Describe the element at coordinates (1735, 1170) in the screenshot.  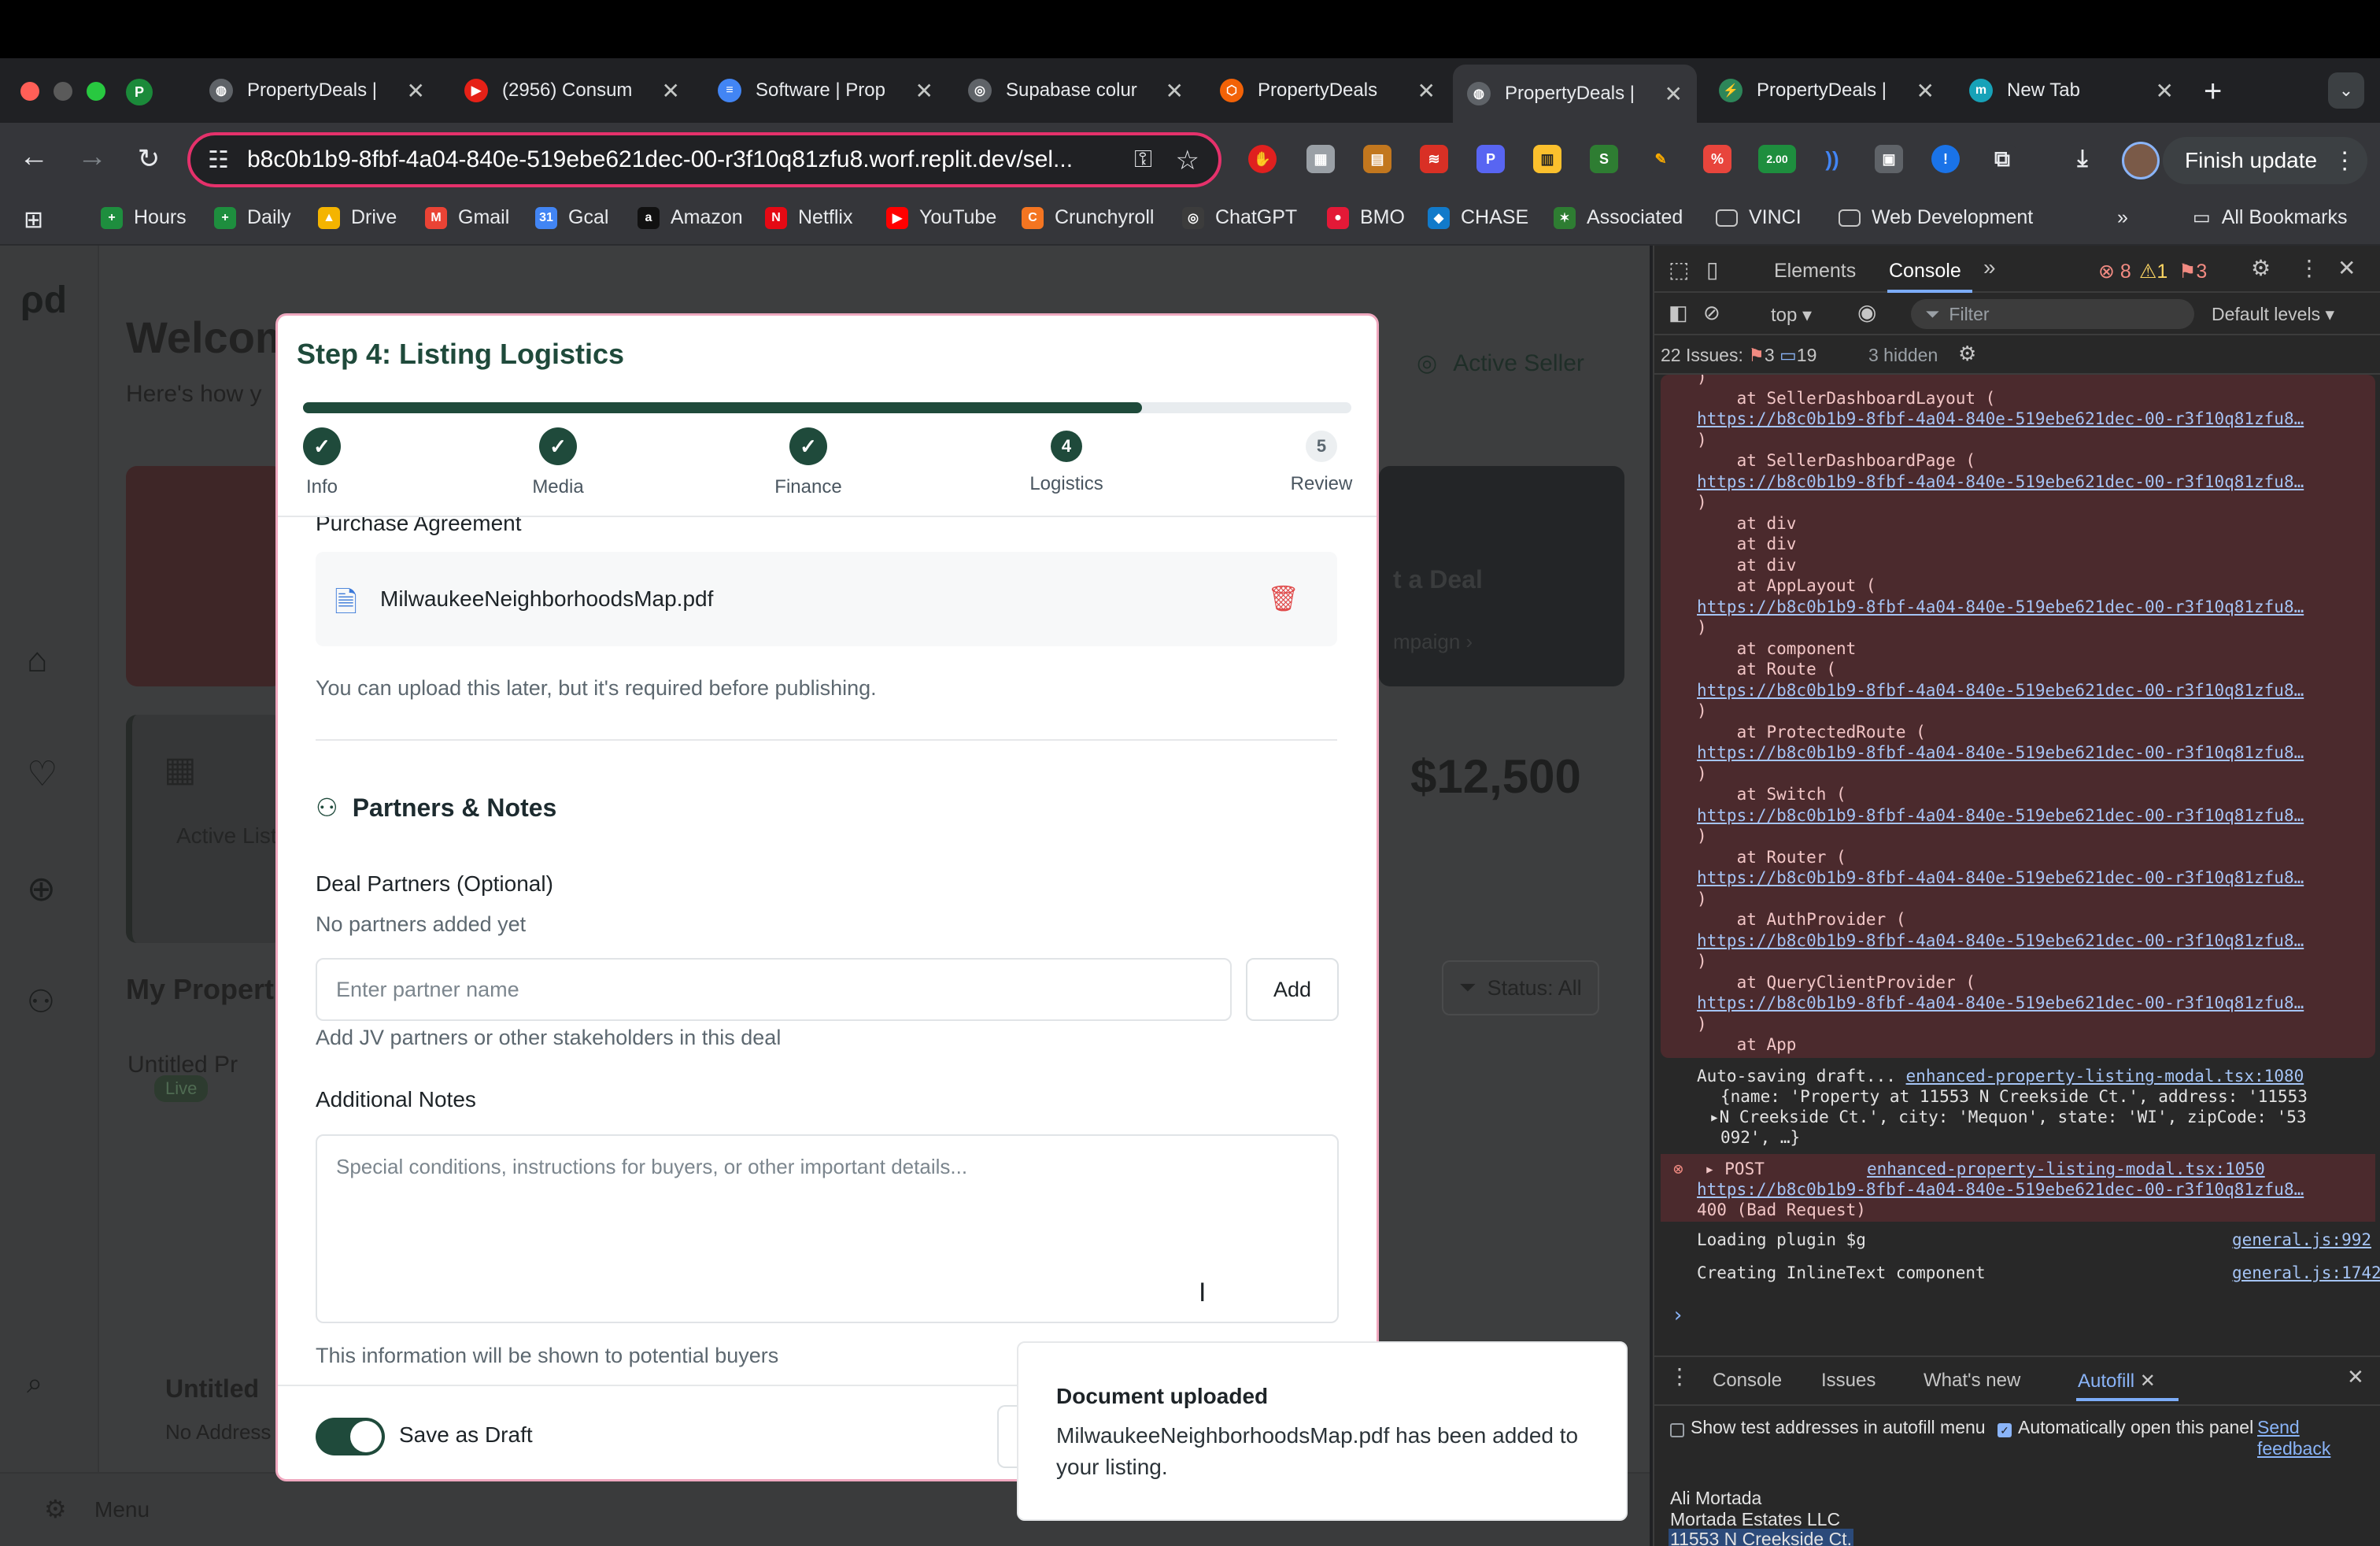
I see `post-request-log: ▸ POST` at that location.